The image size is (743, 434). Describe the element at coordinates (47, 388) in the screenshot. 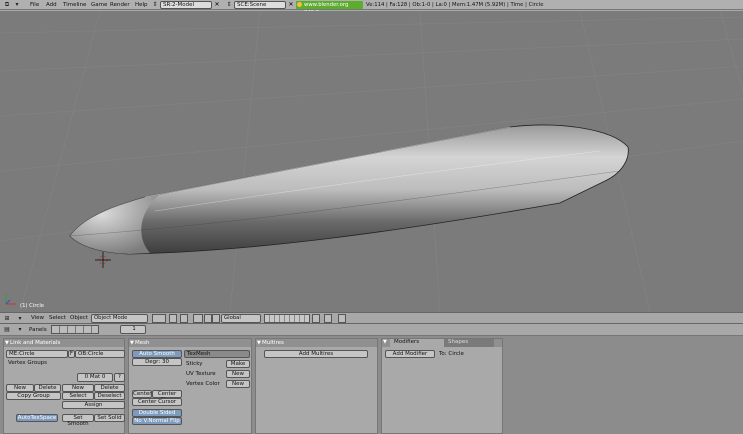

I see `vgroup-delete-button: Delete` at that location.